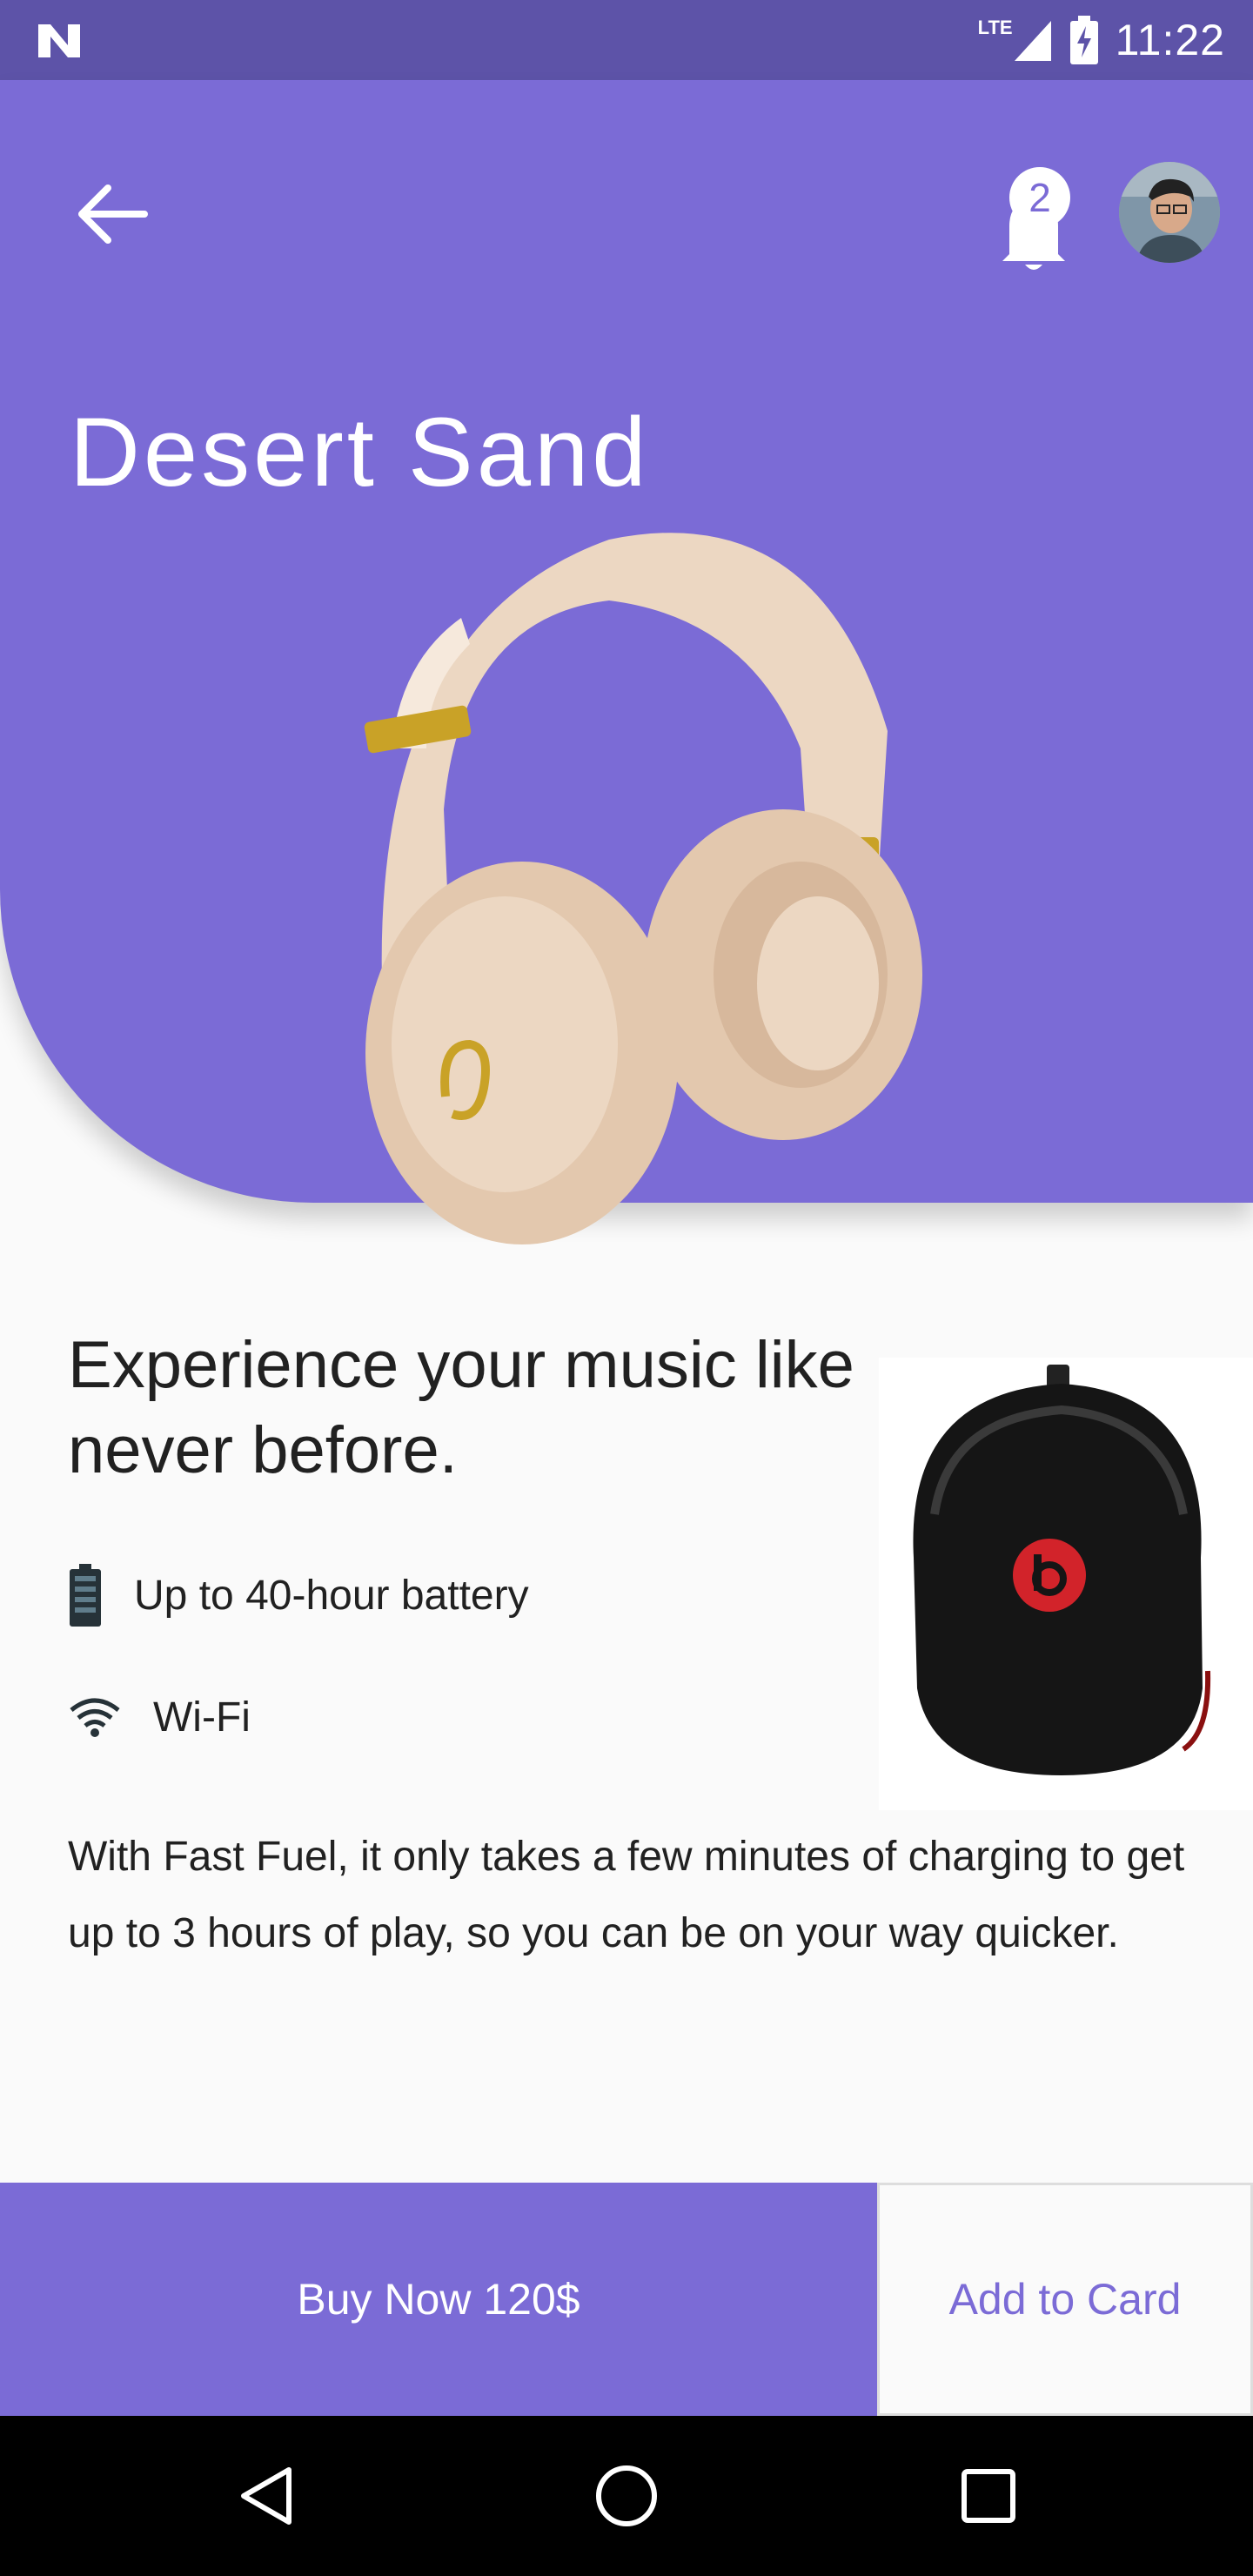  Describe the element at coordinates (202, 1717) in the screenshot. I see `feature-label: Wi-Fi` at that location.